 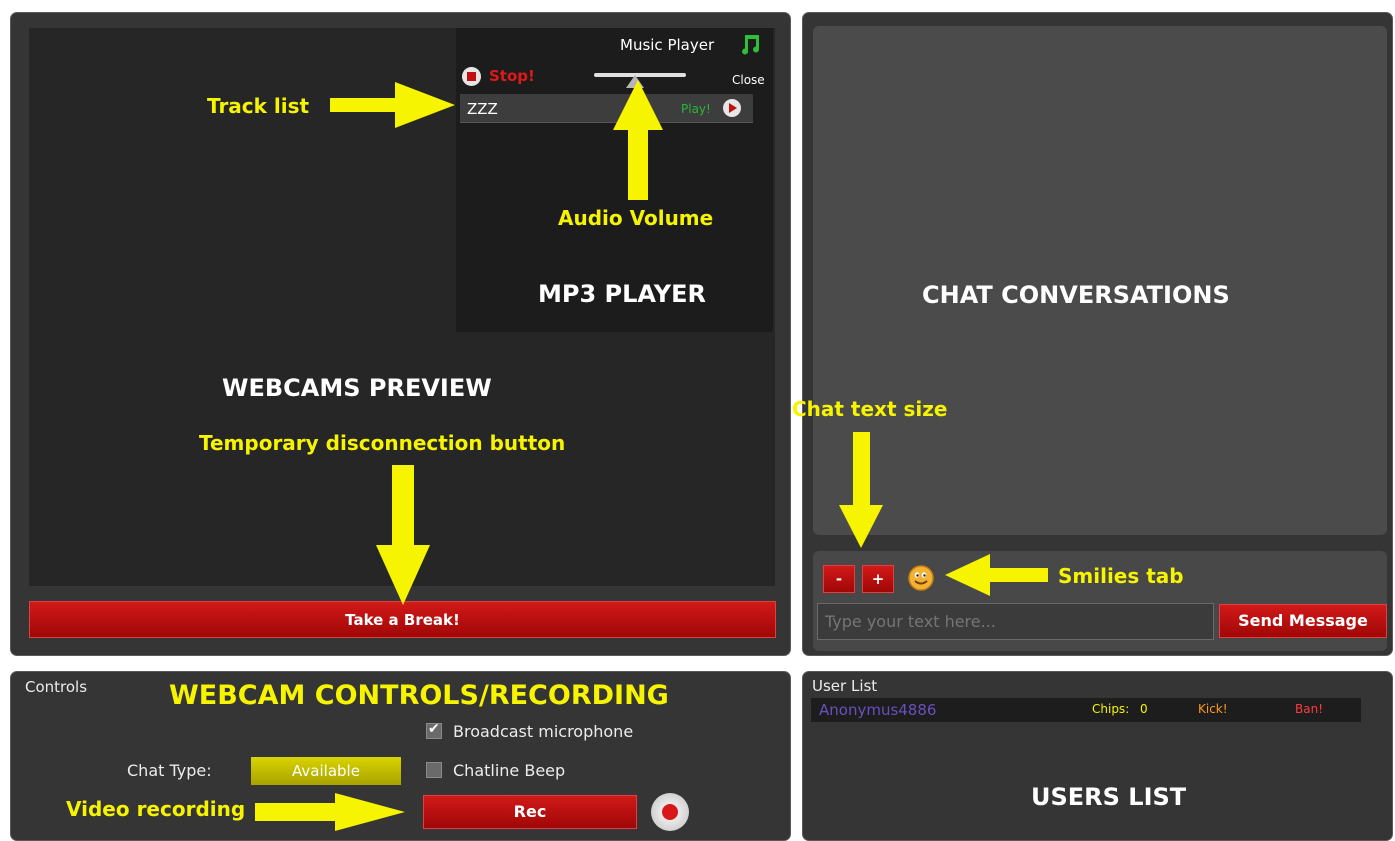 I want to click on chat-text-size-arrow, so click(x=861, y=490).